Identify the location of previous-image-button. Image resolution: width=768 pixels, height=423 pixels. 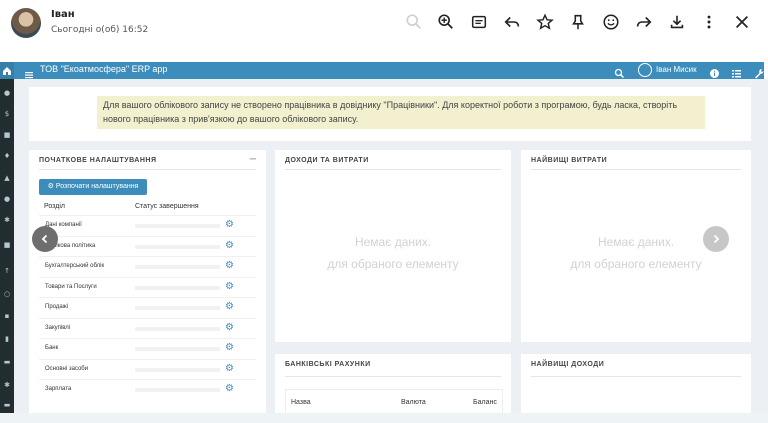
(45, 239).